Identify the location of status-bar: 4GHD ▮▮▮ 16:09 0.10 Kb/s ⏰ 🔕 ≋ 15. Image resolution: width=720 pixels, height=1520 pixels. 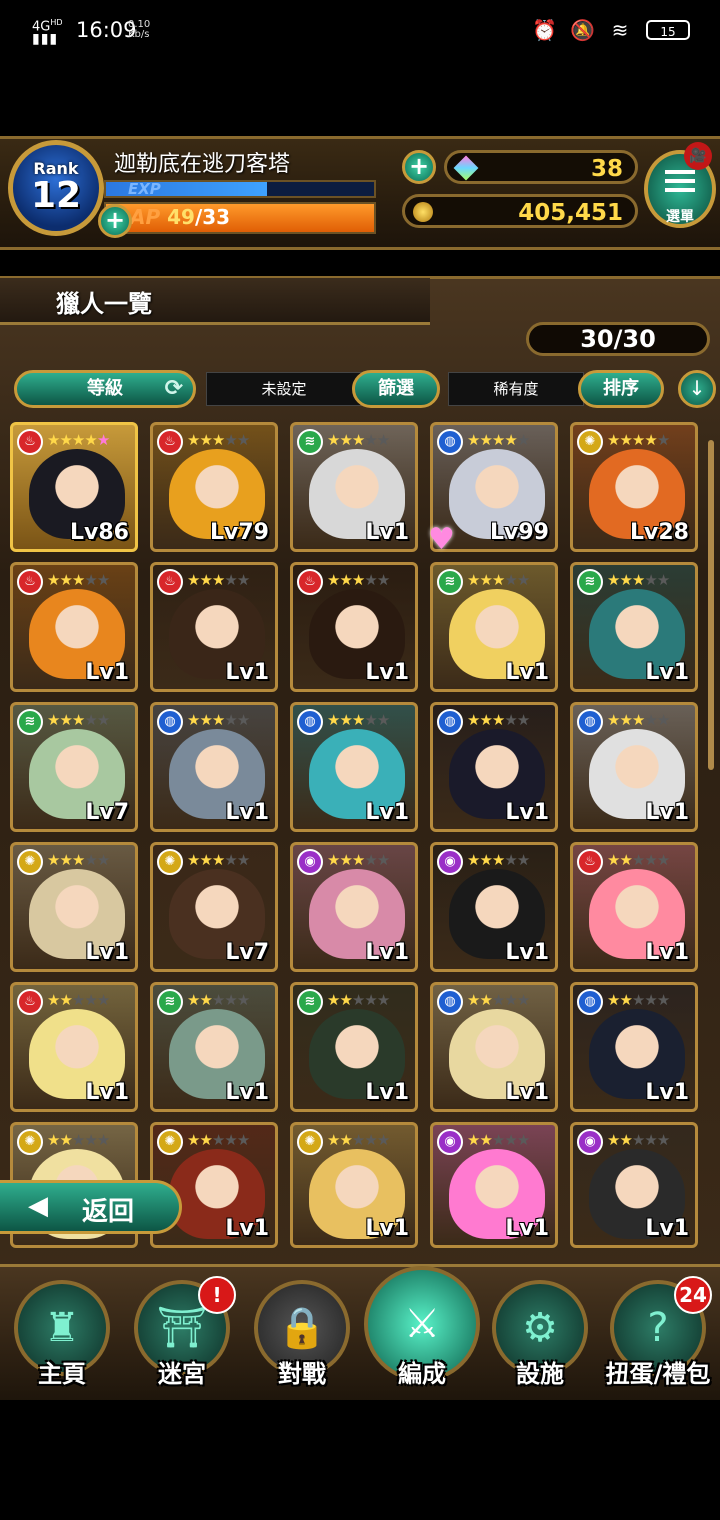
(360, 35).